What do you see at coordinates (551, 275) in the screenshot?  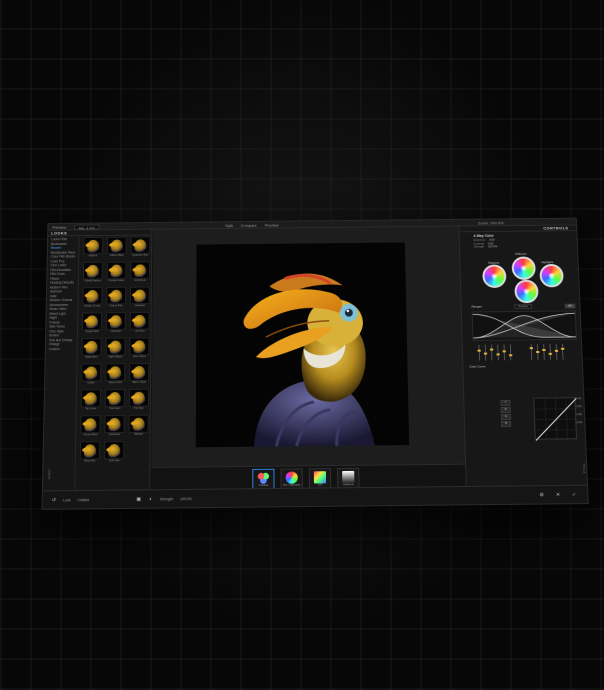 I see `highlights-wheel` at bounding box center [551, 275].